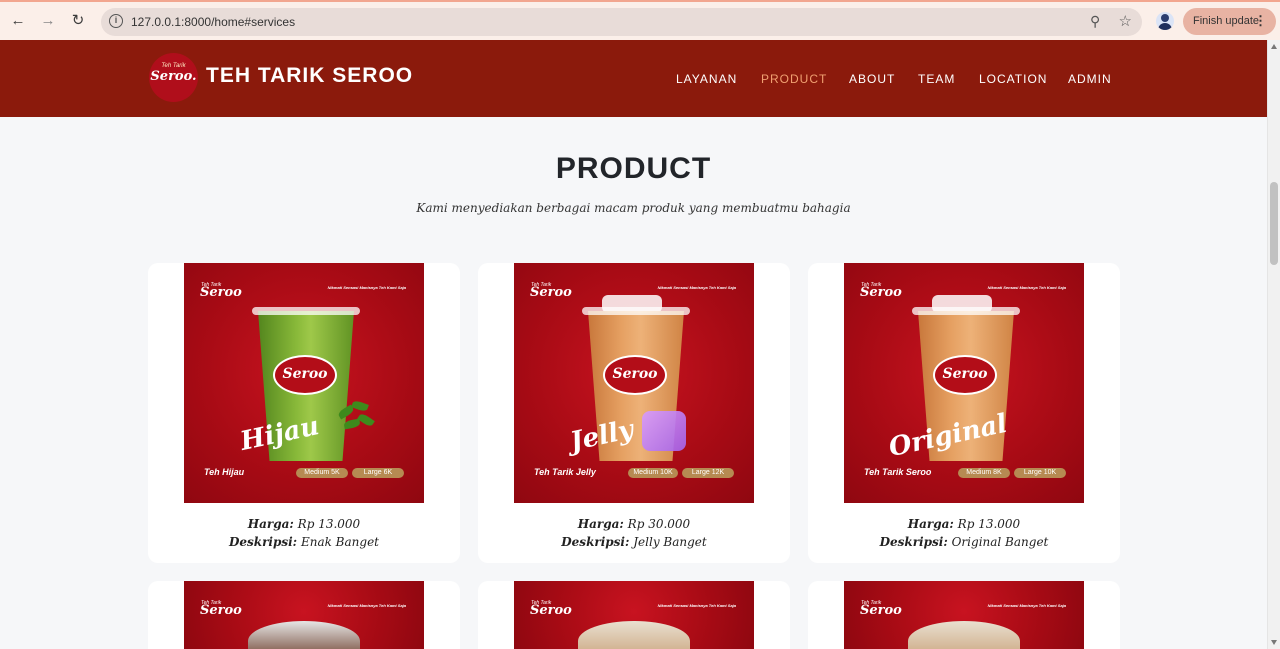  Describe the element at coordinates (936, 79) in the screenshot. I see `nav-team: TEAM` at that location.